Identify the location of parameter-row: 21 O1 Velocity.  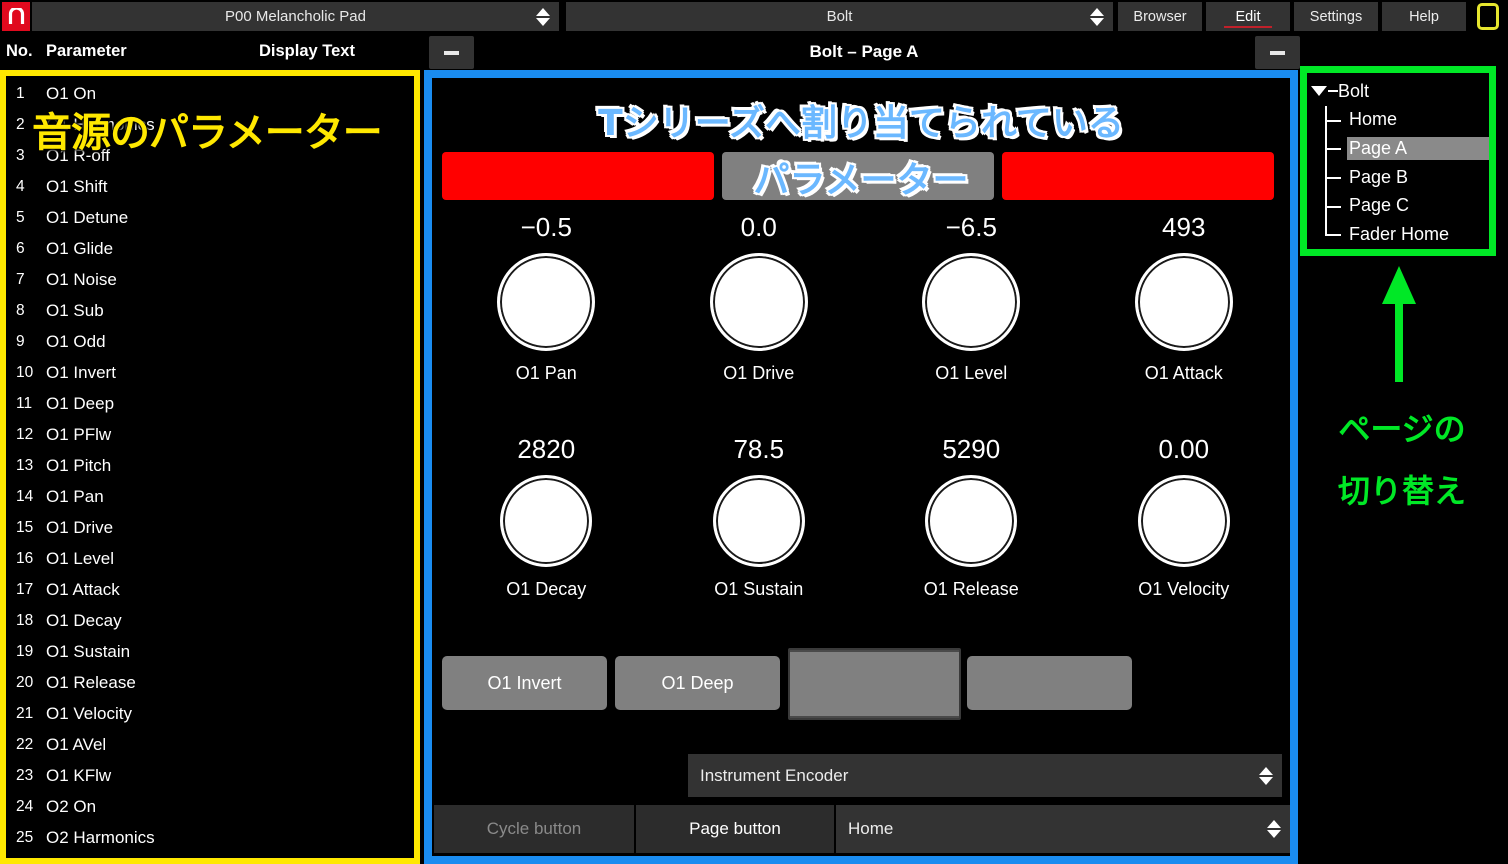
(210, 713).